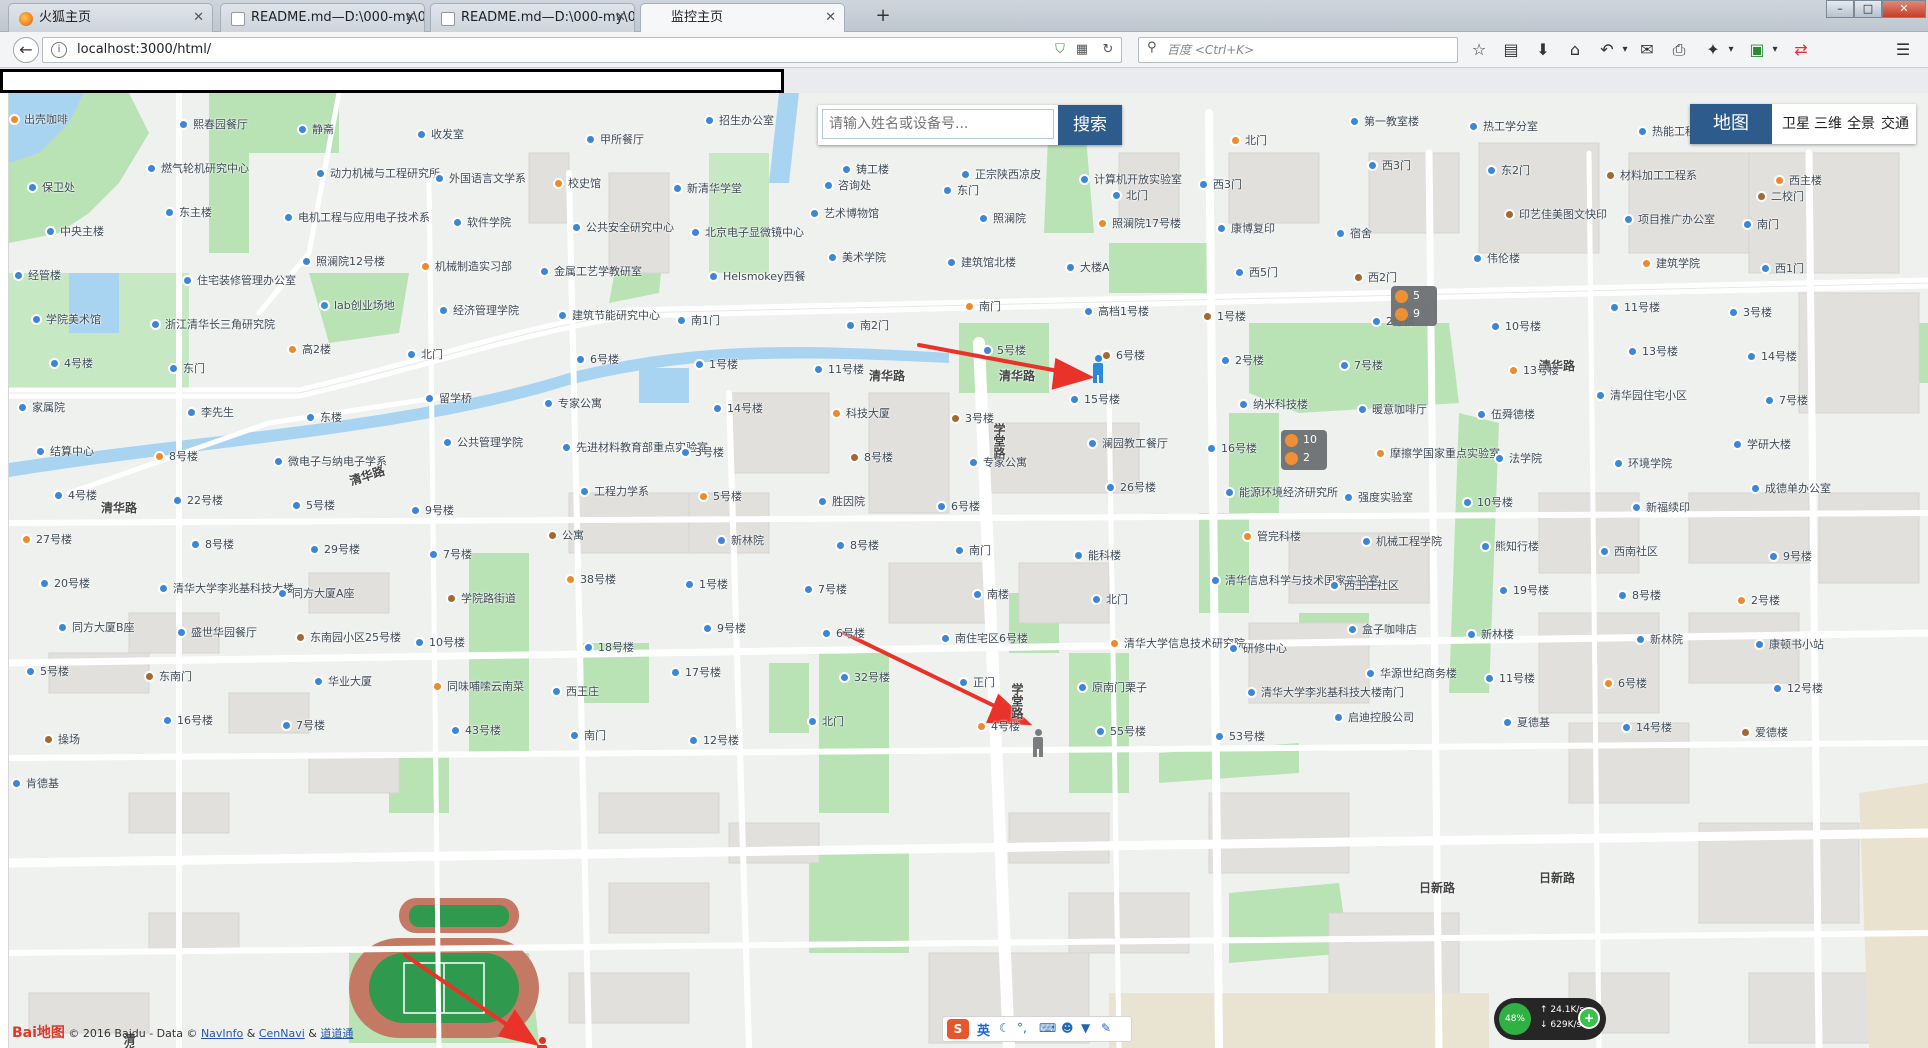  I want to click on place-label: 二校门, so click(1787, 196).